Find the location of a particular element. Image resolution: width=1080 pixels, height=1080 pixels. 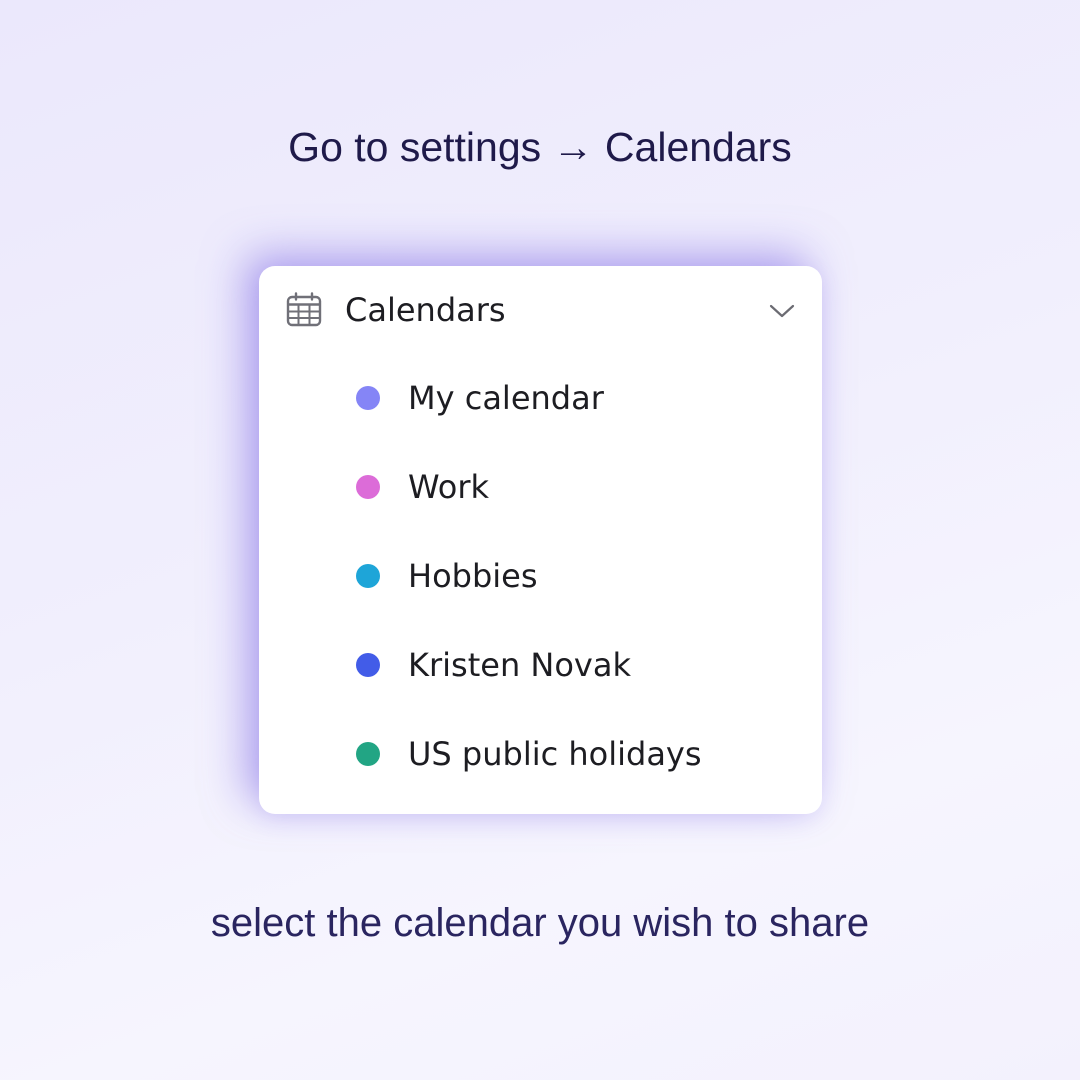

calendar-item-my-calendar: My calendar is located at coordinates (554, 398).